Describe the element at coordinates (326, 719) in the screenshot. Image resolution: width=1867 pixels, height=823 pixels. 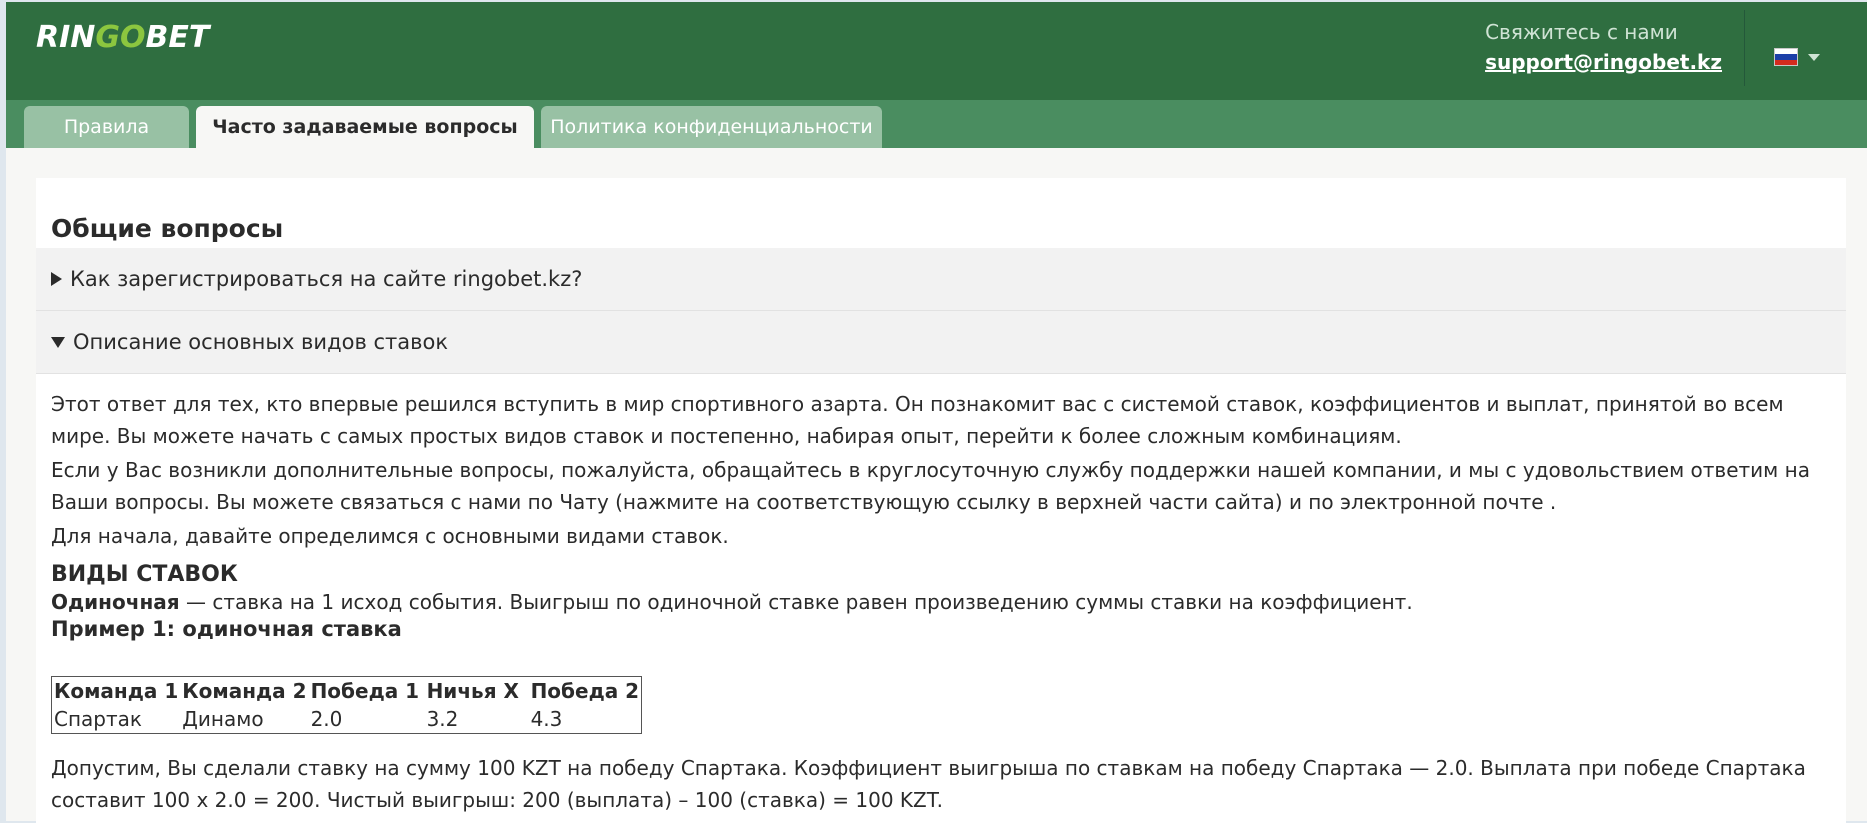
I see `table-cell: 2.0` at that location.